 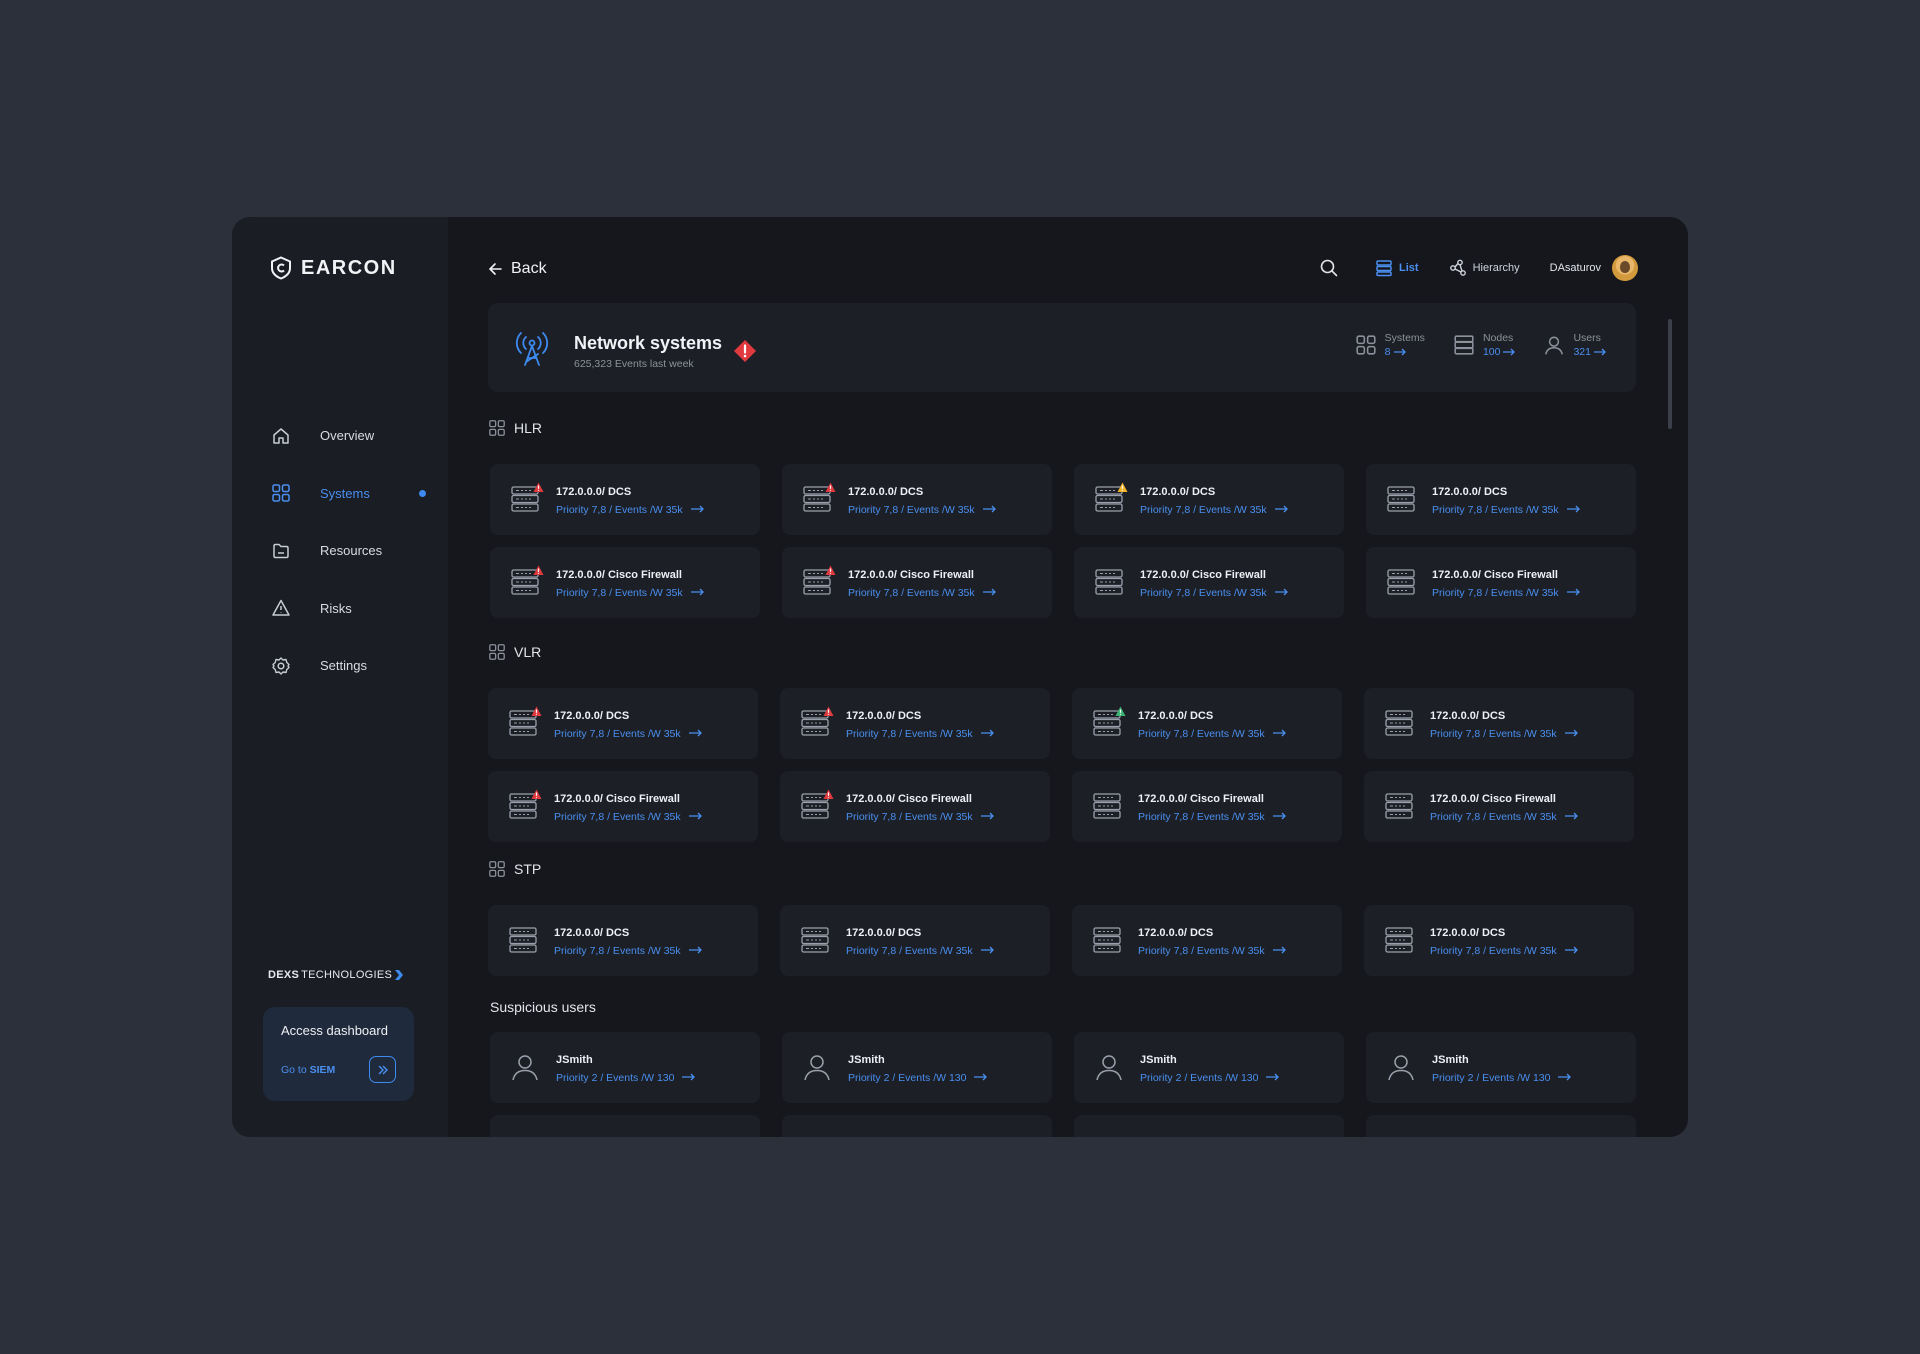 I want to click on hierarchy-view-button: Hierarchy, so click(x=1484, y=268).